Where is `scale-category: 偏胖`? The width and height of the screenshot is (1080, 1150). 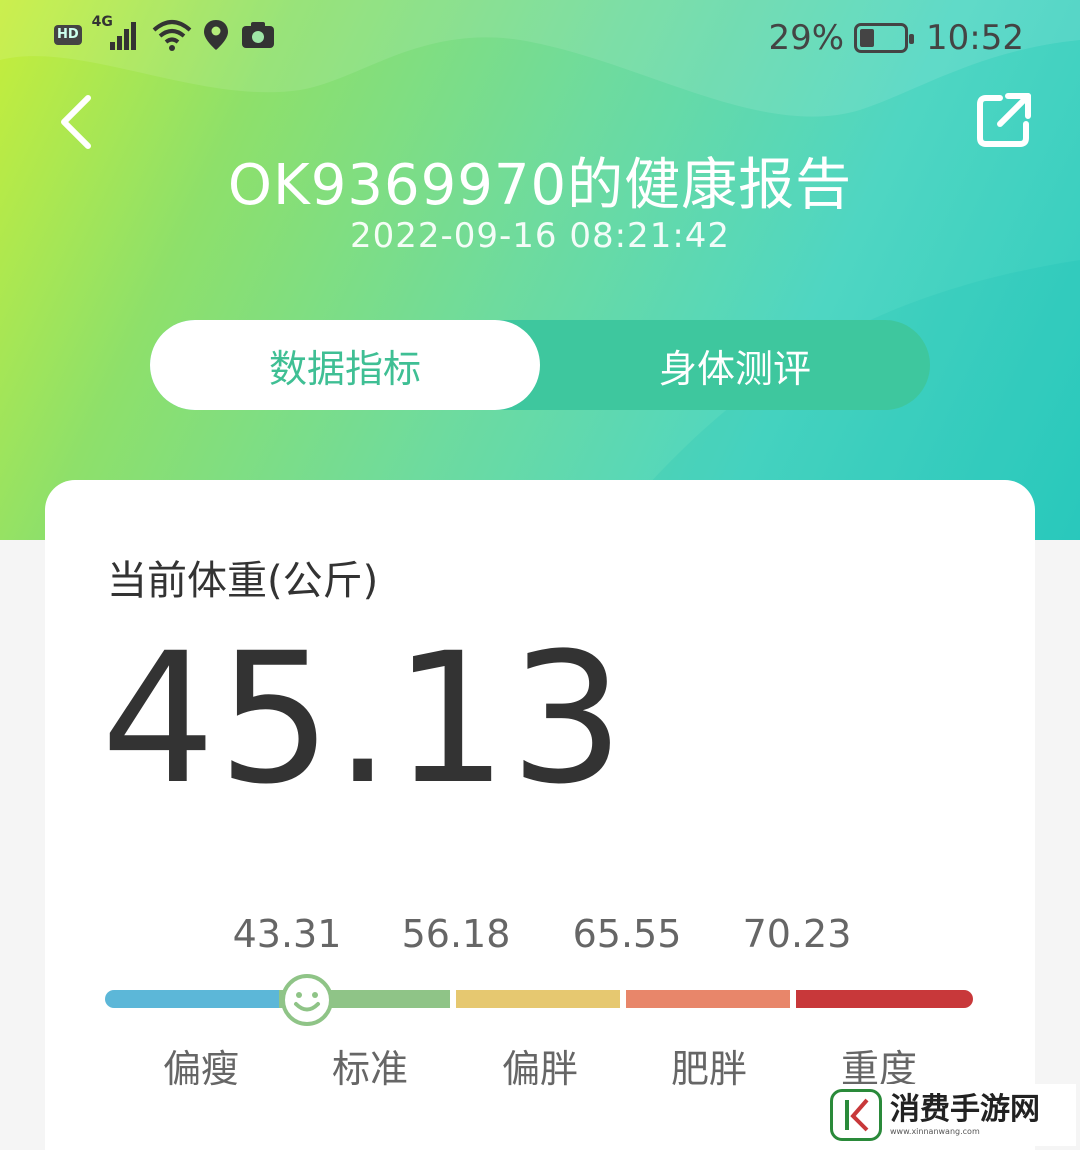 scale-category: 偏胖 is located at coordinates (539, 1069).